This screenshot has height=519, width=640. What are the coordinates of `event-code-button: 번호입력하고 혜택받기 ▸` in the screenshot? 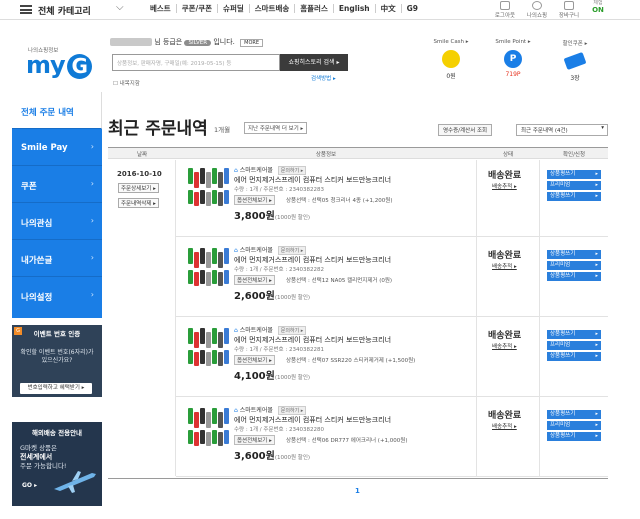 It's located at (56, 388).